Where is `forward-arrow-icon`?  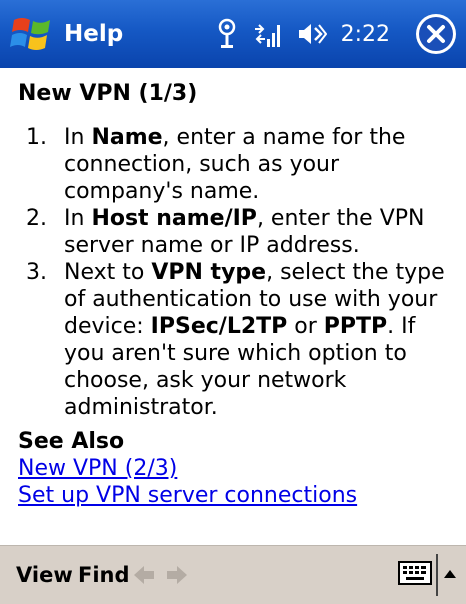 forward-arrow-icon is located at coordinates (177, 577).